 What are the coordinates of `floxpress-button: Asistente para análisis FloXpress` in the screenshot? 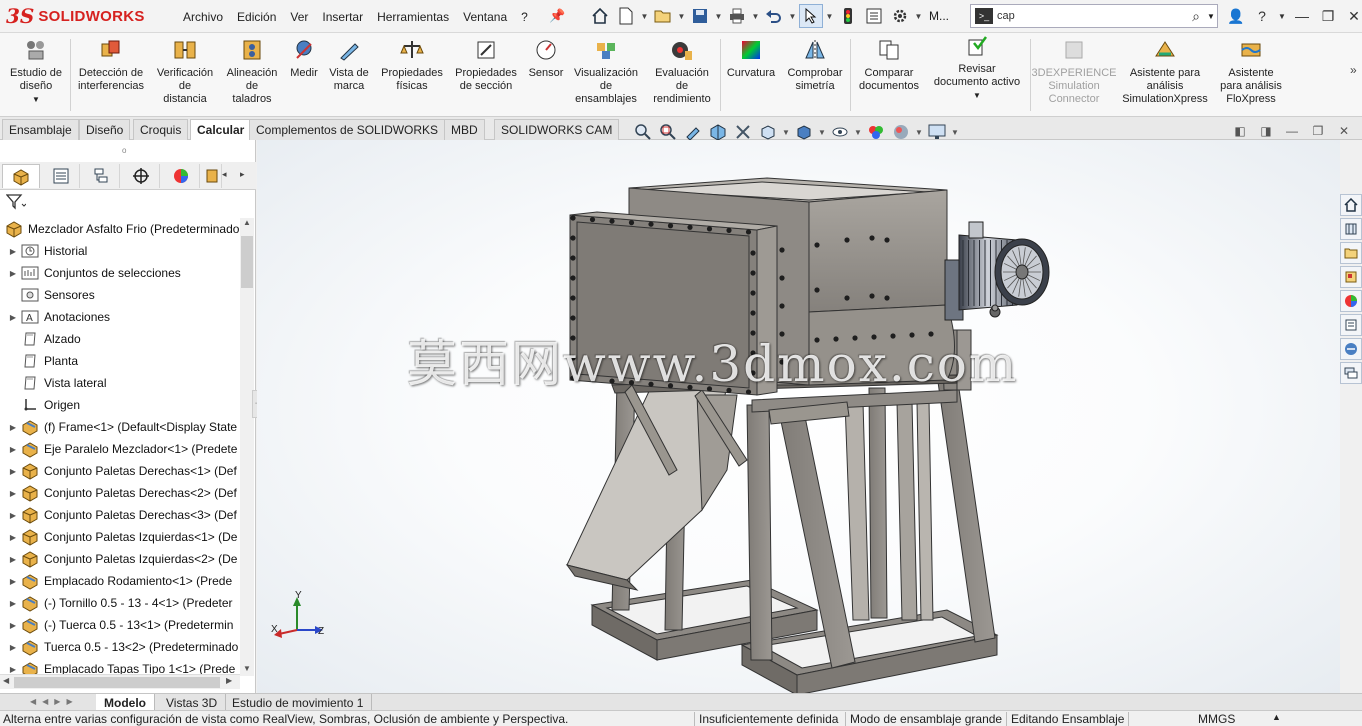 It's located at (1251, 71).